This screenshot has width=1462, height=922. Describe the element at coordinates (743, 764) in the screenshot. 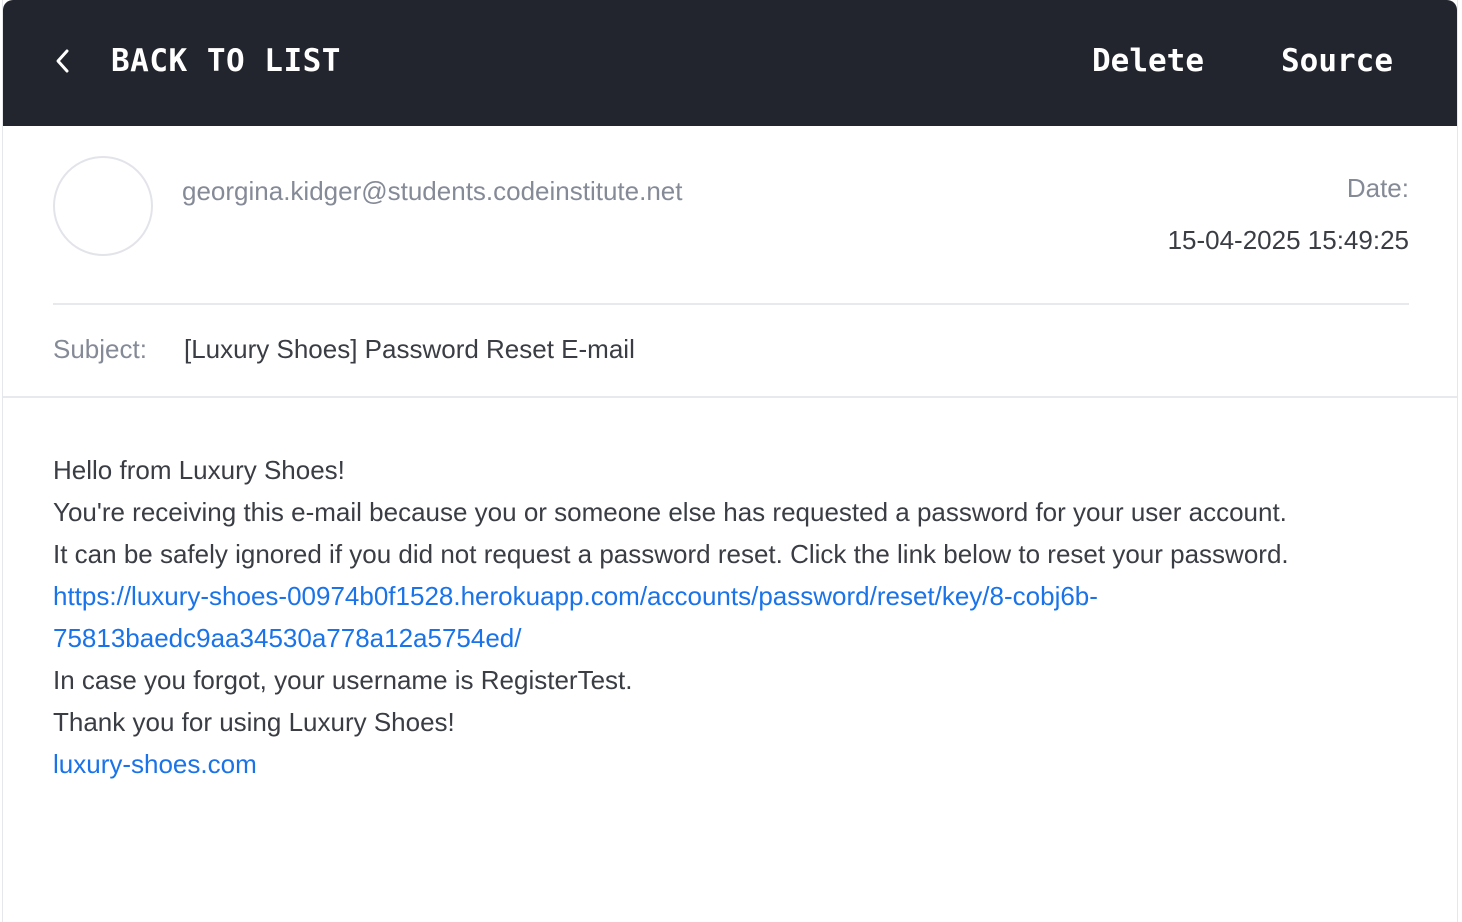

I see `site-link: luxury-shoes.com` at that location.